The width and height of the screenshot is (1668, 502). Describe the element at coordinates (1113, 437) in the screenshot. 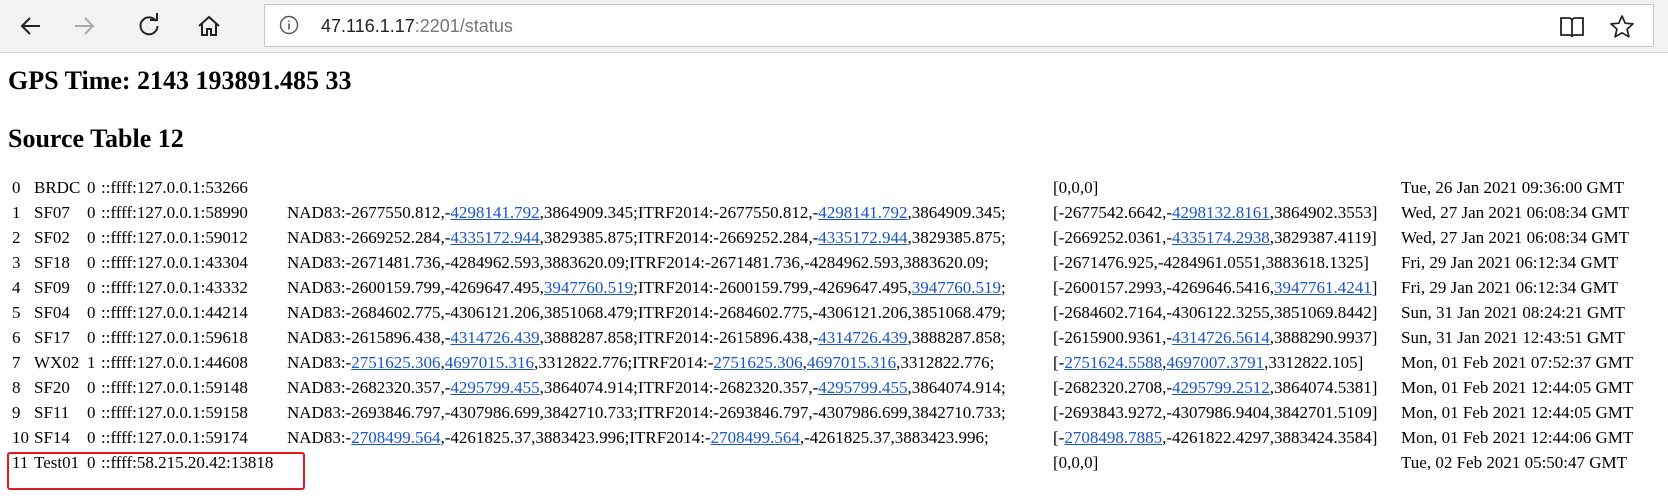

I see `coordinate-link: 2708498.7885` at that location.